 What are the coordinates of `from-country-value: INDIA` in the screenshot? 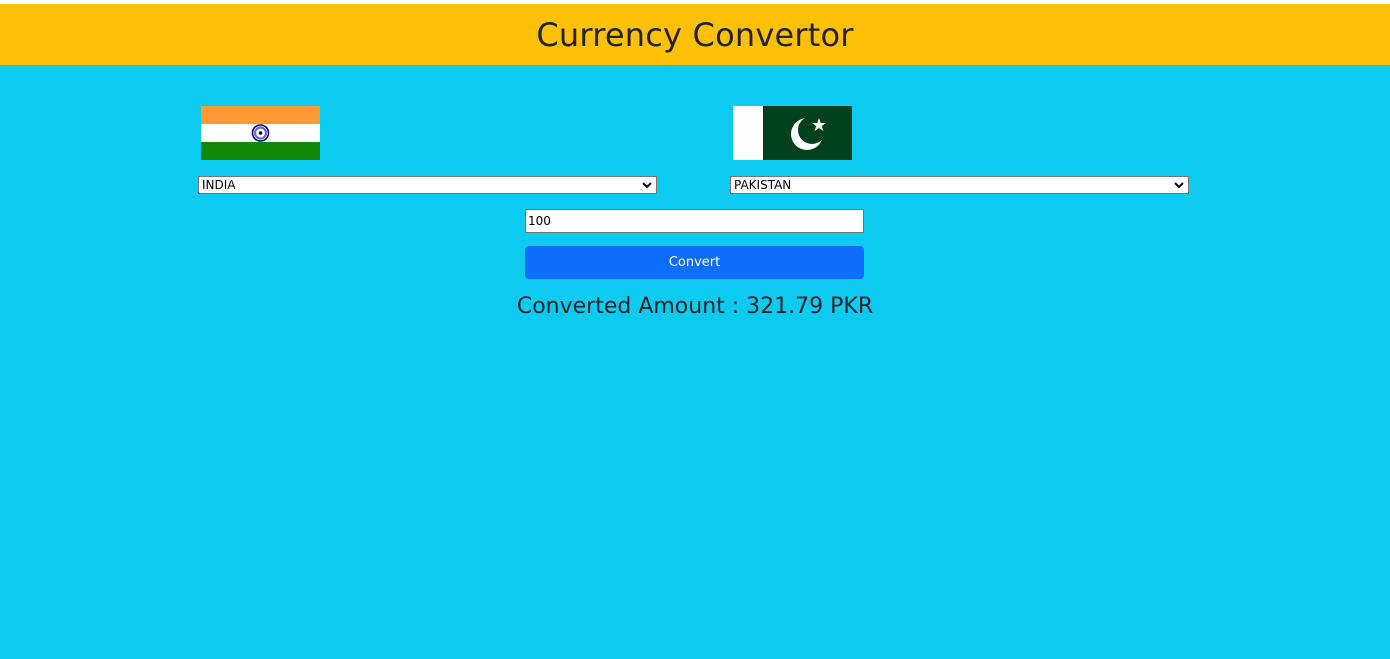 It's located at (219, 185).